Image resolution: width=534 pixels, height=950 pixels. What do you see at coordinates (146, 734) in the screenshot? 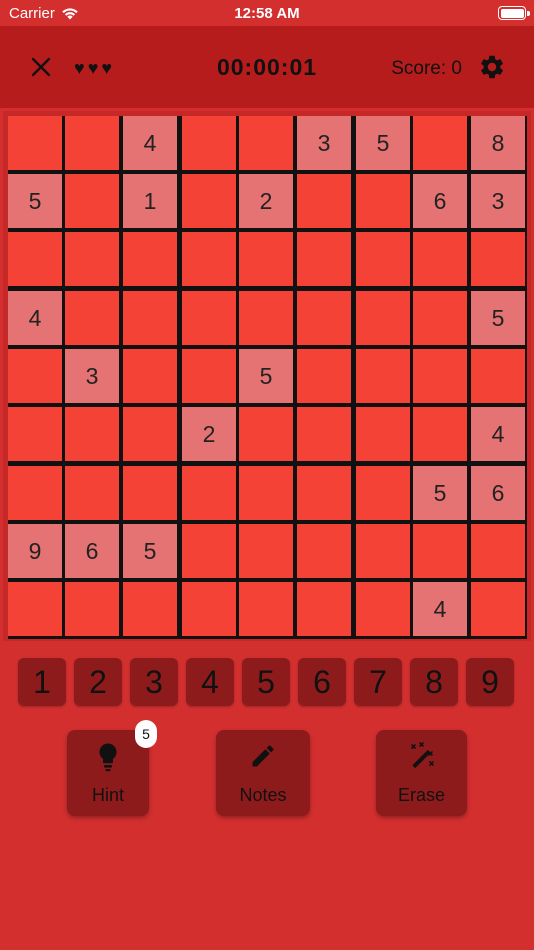
I see `hint-count-badge: 5` at bounding box center [146, 734].